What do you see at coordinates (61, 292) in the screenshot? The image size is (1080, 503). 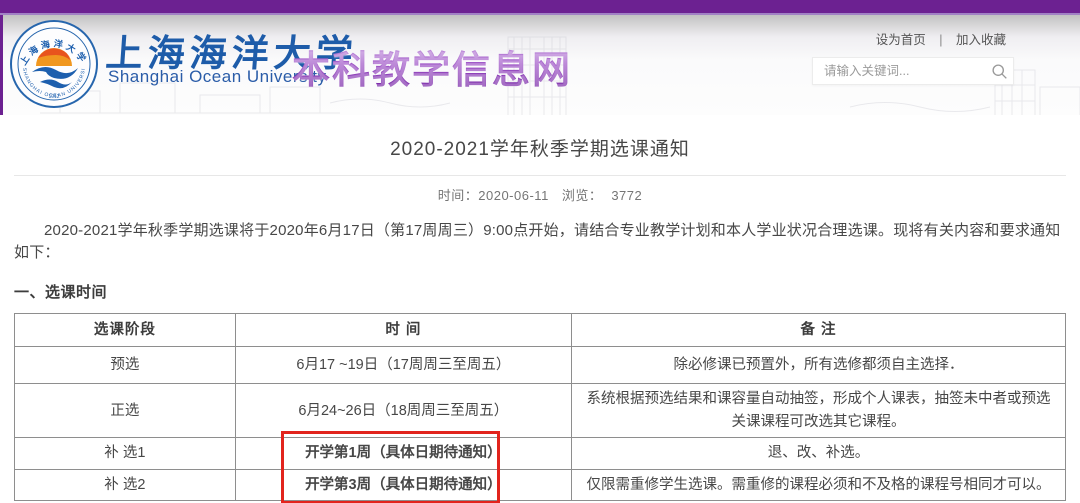 I see `section1-heading: 一、选课时间` at bounding box center [61, 292].